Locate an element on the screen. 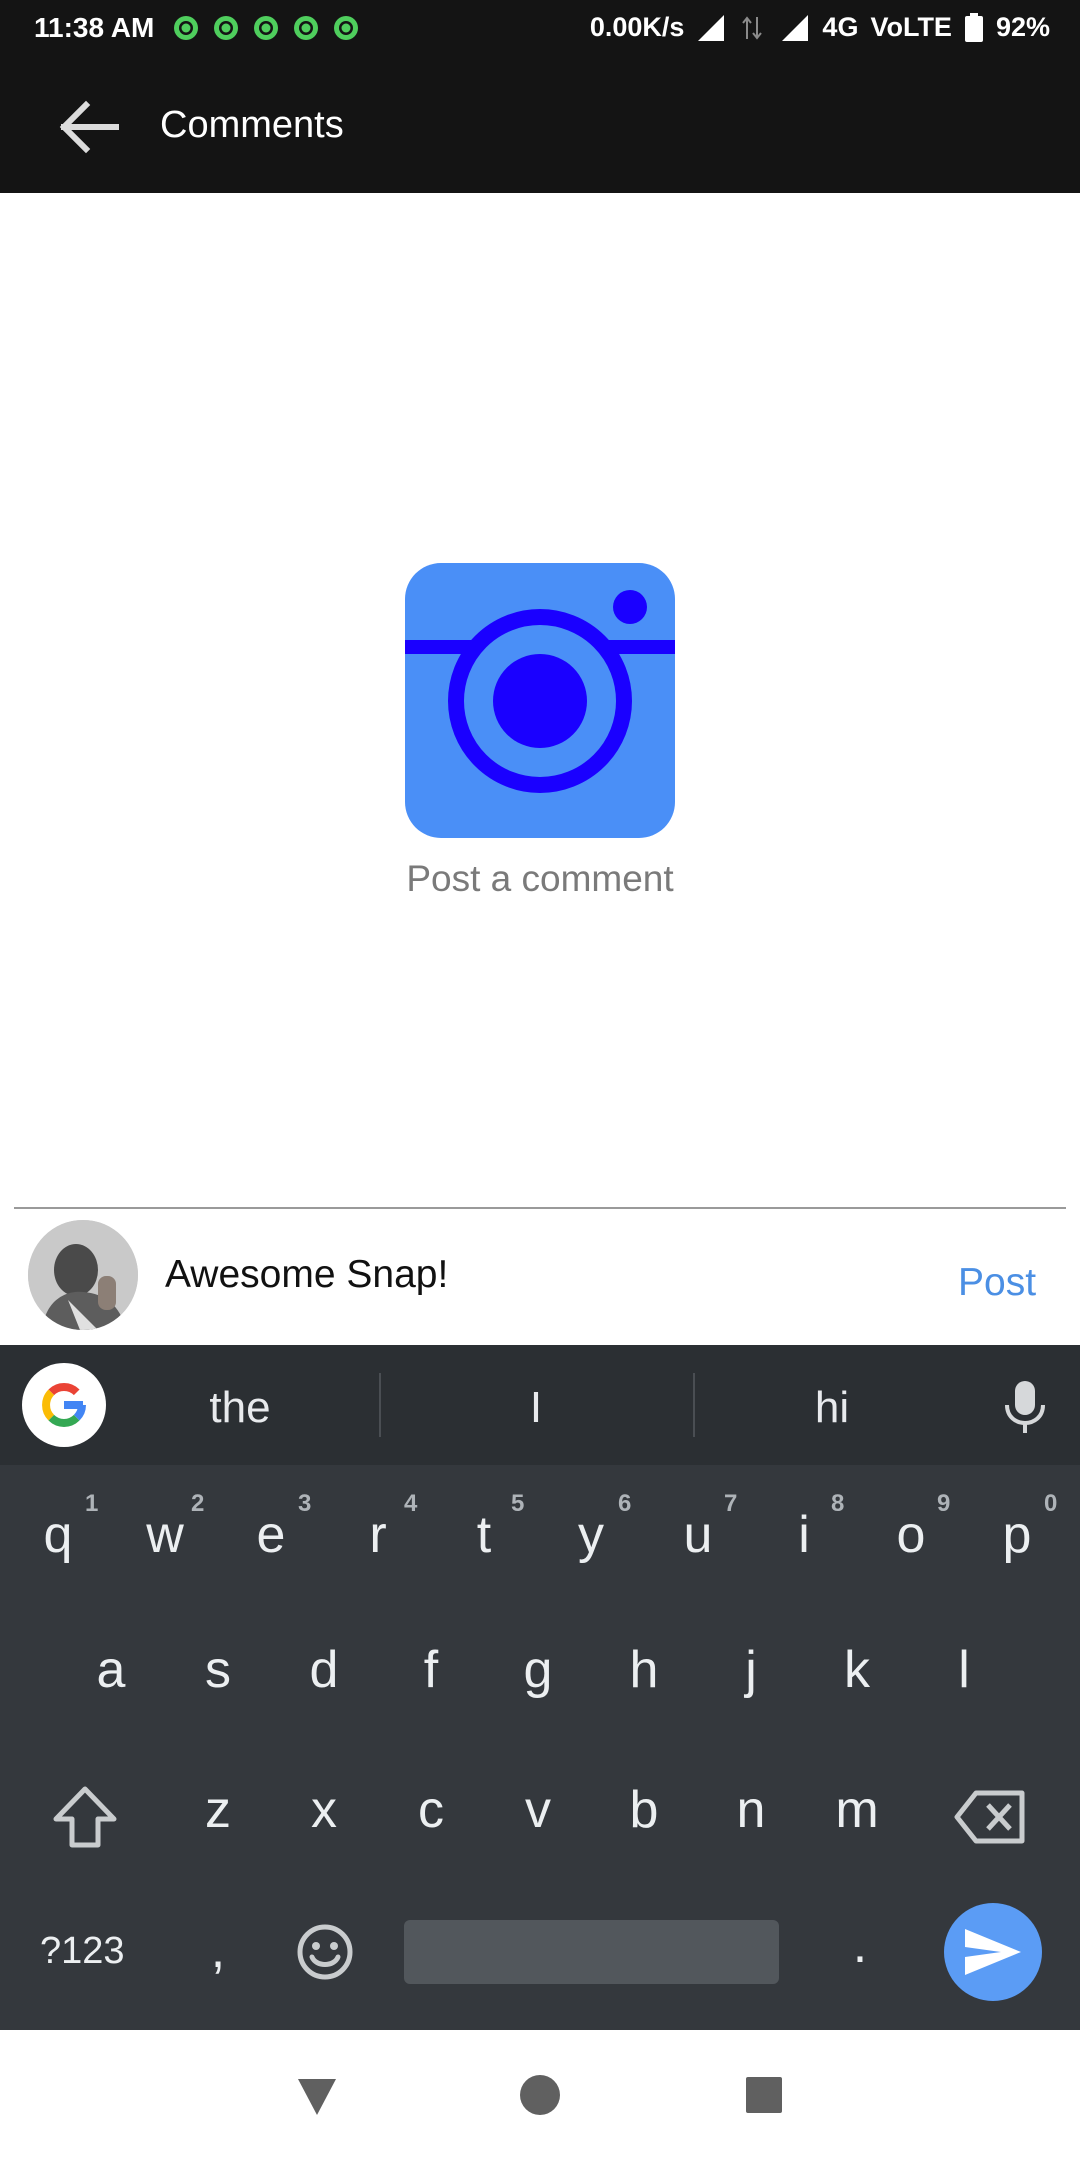 The image size is (1080, 2160). nav-home-icon is located at coordinates (540, 2095).